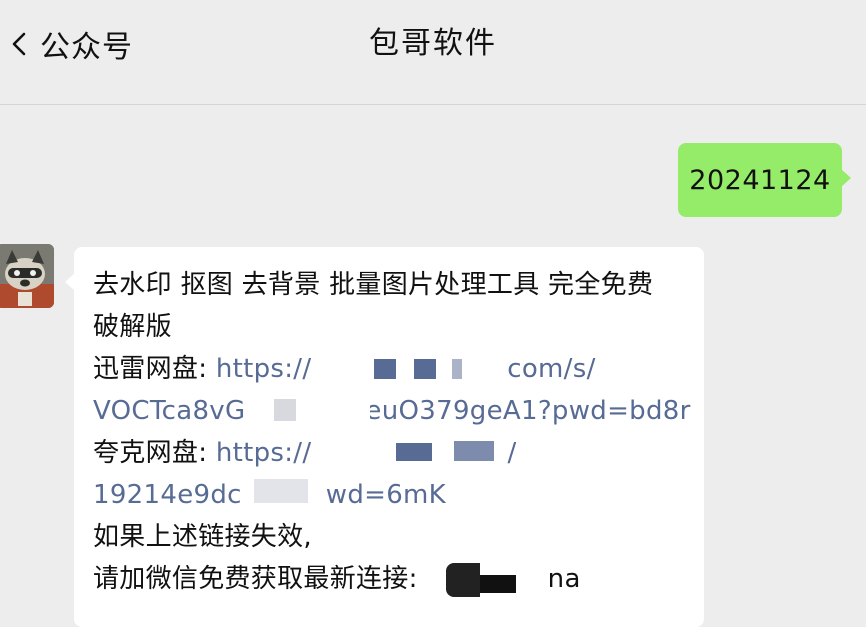 The width and height of the screenshot is (866, 627). I want to click on quark-link-end-2: wd=6mK, so click(386, 495).